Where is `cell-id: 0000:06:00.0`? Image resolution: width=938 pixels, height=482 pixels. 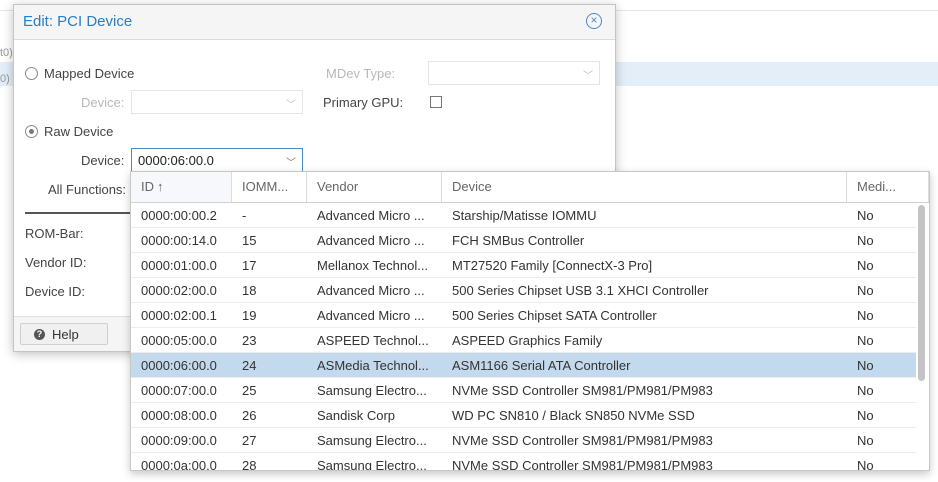 cell-id: 0000:06:00.0 is located at coordinates (179, 365).